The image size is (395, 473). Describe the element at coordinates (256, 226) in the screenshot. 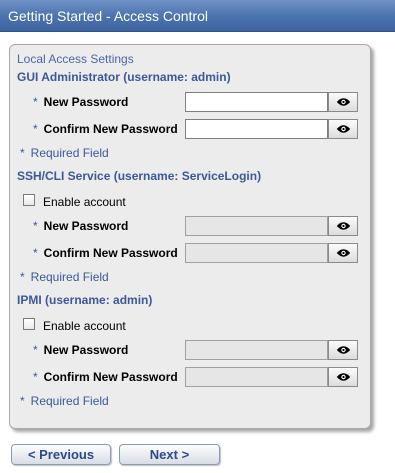

I see `ssh-new-password-field` at that location.